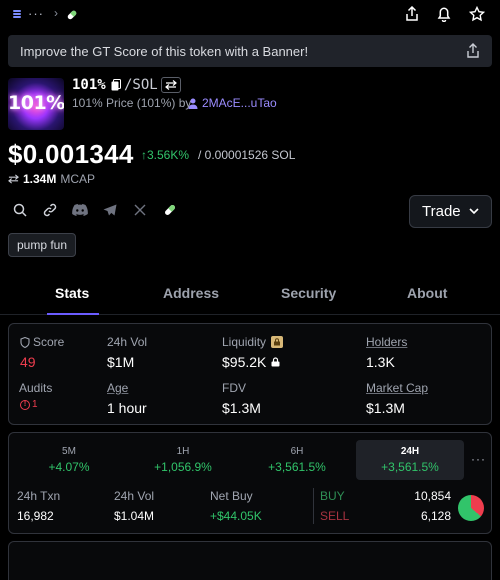  Describe the element at coordinates (335, 516) in the screenshot. I see `sell-label: SELL` at that location.